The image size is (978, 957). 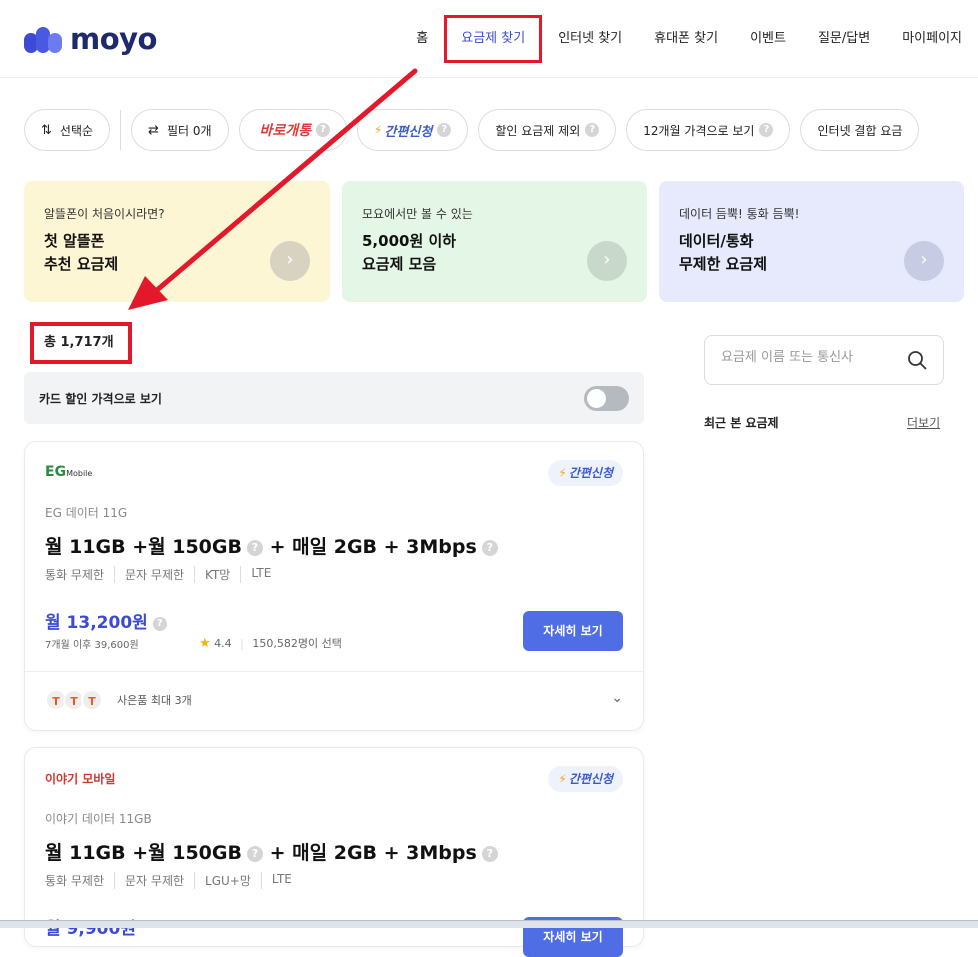 What do you see at coordinates (76, 130) in the screenshot?
I see `sort-label: 선택순` at bounding box center [76, 130].